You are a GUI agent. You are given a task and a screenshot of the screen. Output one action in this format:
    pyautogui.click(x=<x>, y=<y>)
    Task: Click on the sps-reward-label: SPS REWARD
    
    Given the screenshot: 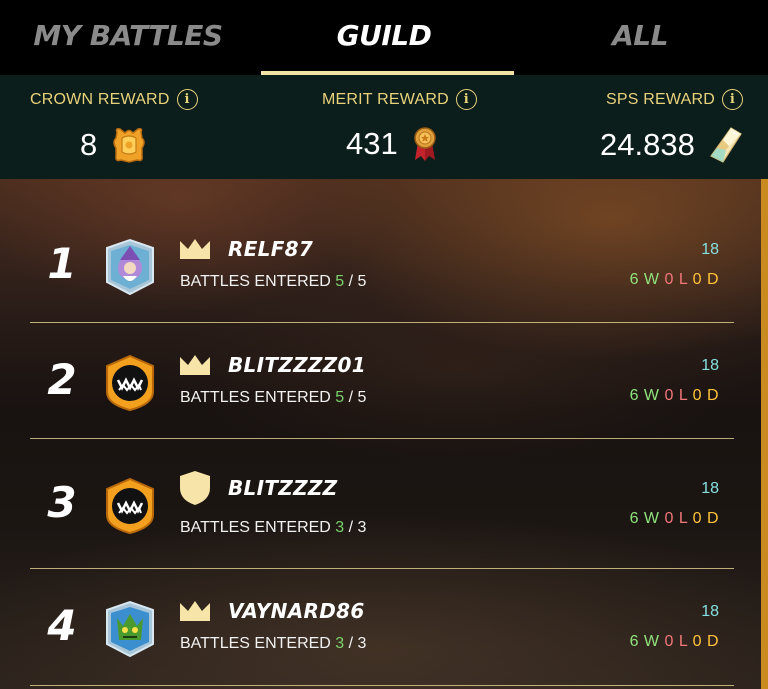 What is the action you would take?
    pyautogui.click(x=660, y=99)
    